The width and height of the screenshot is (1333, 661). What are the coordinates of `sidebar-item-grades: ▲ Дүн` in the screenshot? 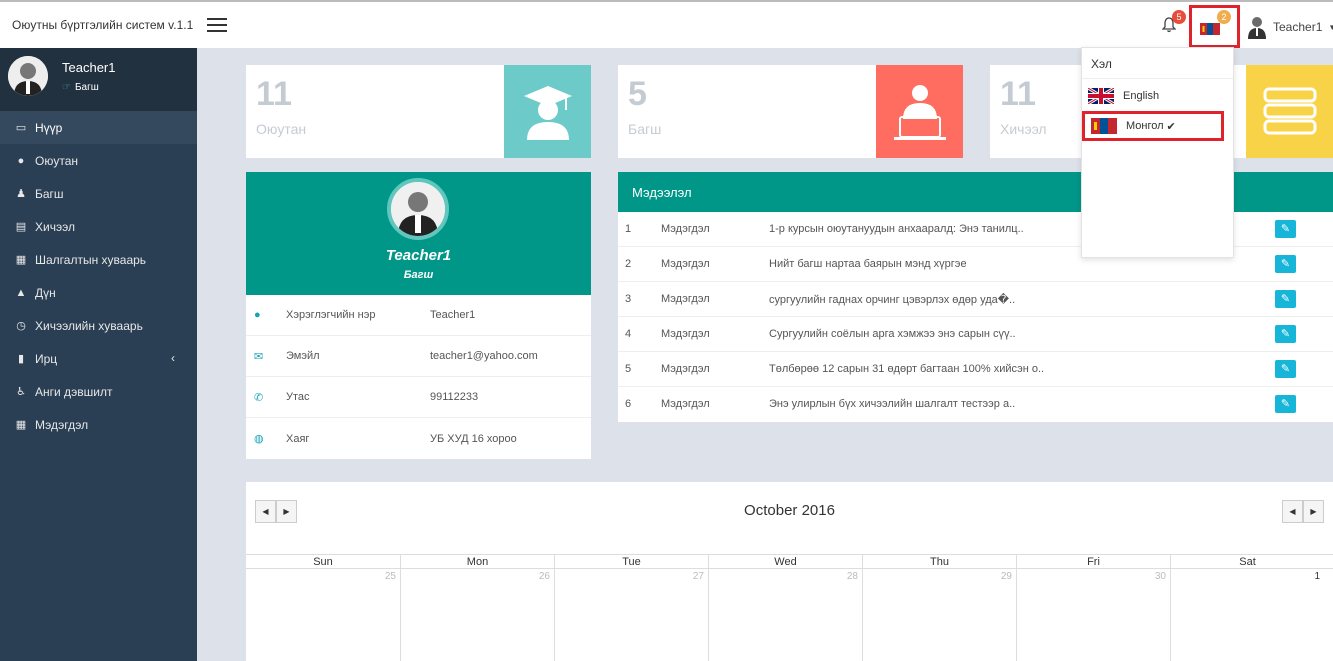 It's located at (98, 292).